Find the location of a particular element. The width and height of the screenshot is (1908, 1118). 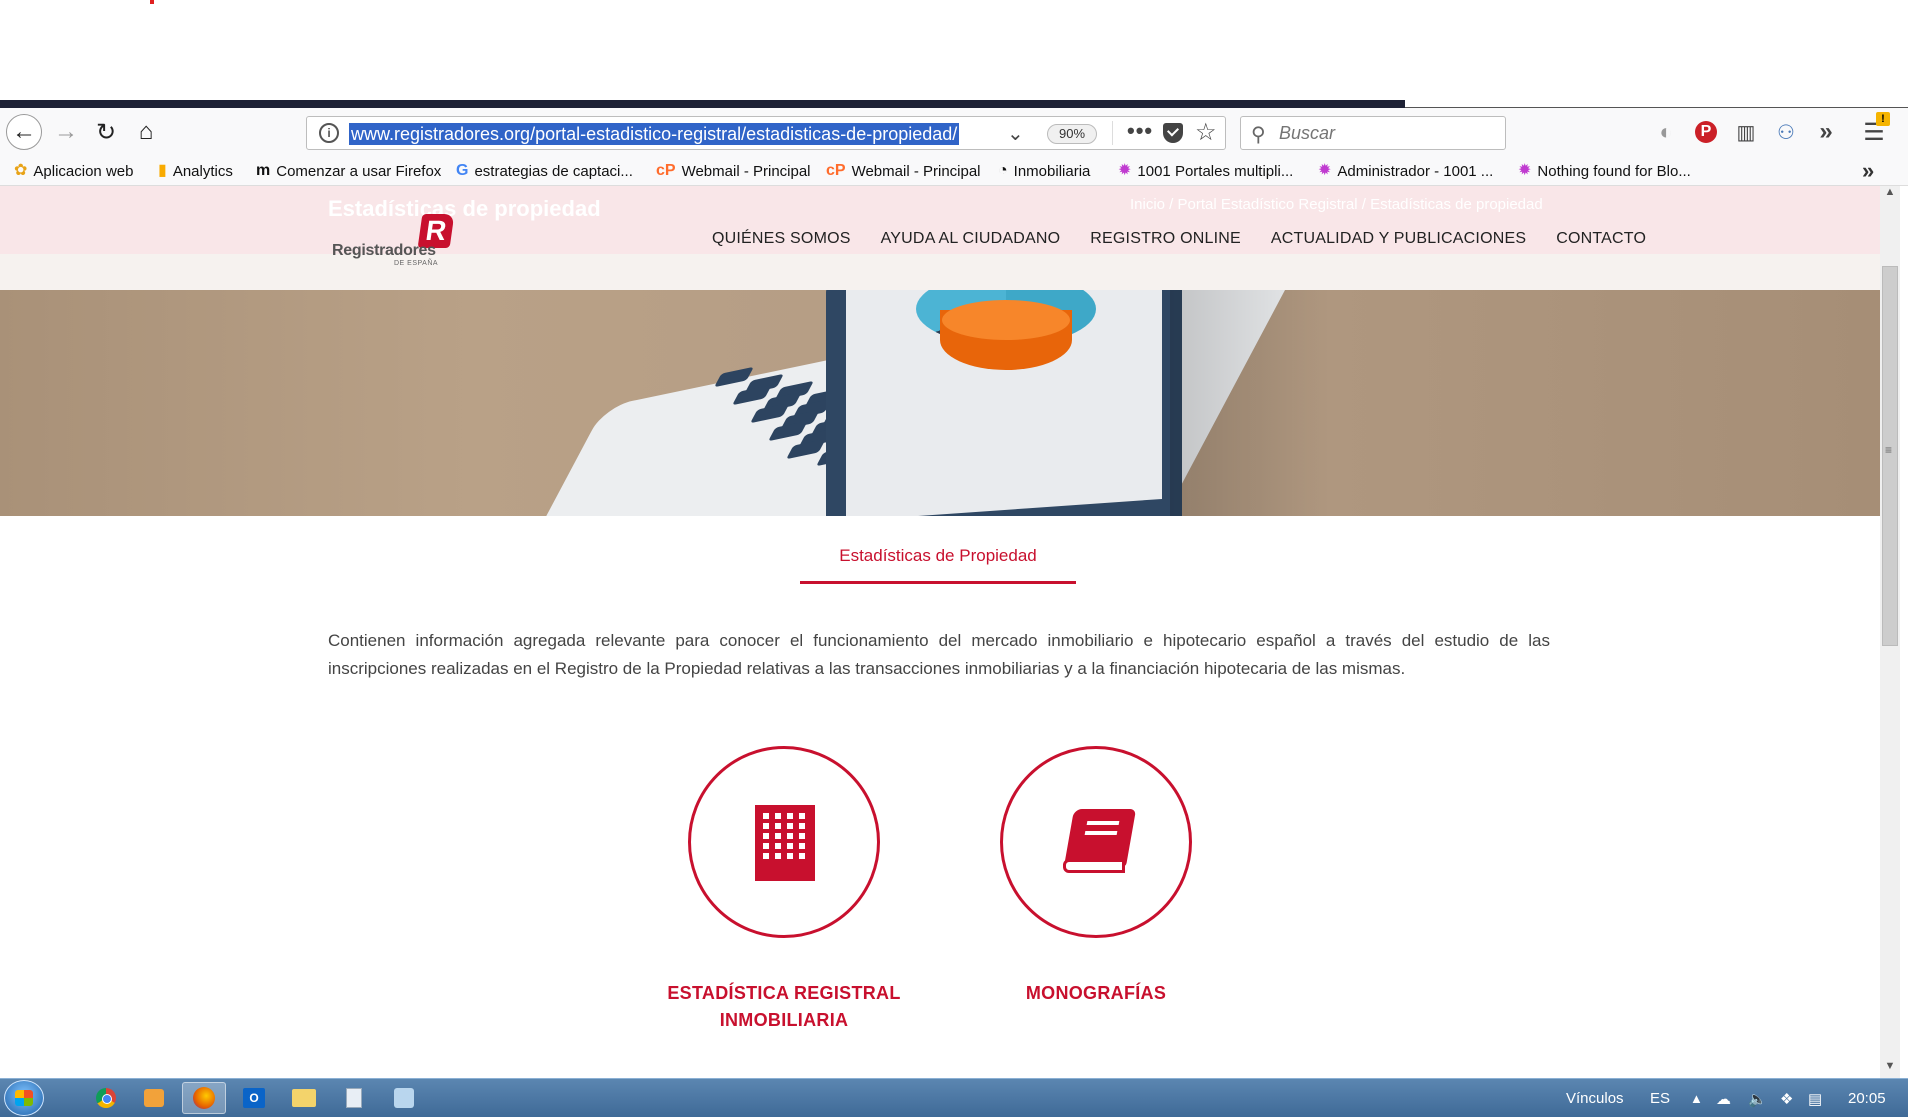

search-box: ⚲ is located at coordinates (1373, 133).